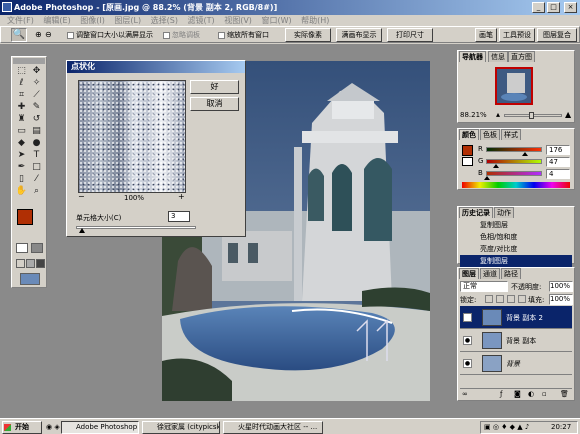 This screenshot has height=434, width=580. I want to click on print-size-button: 打印尺寸, so click(410, 35).